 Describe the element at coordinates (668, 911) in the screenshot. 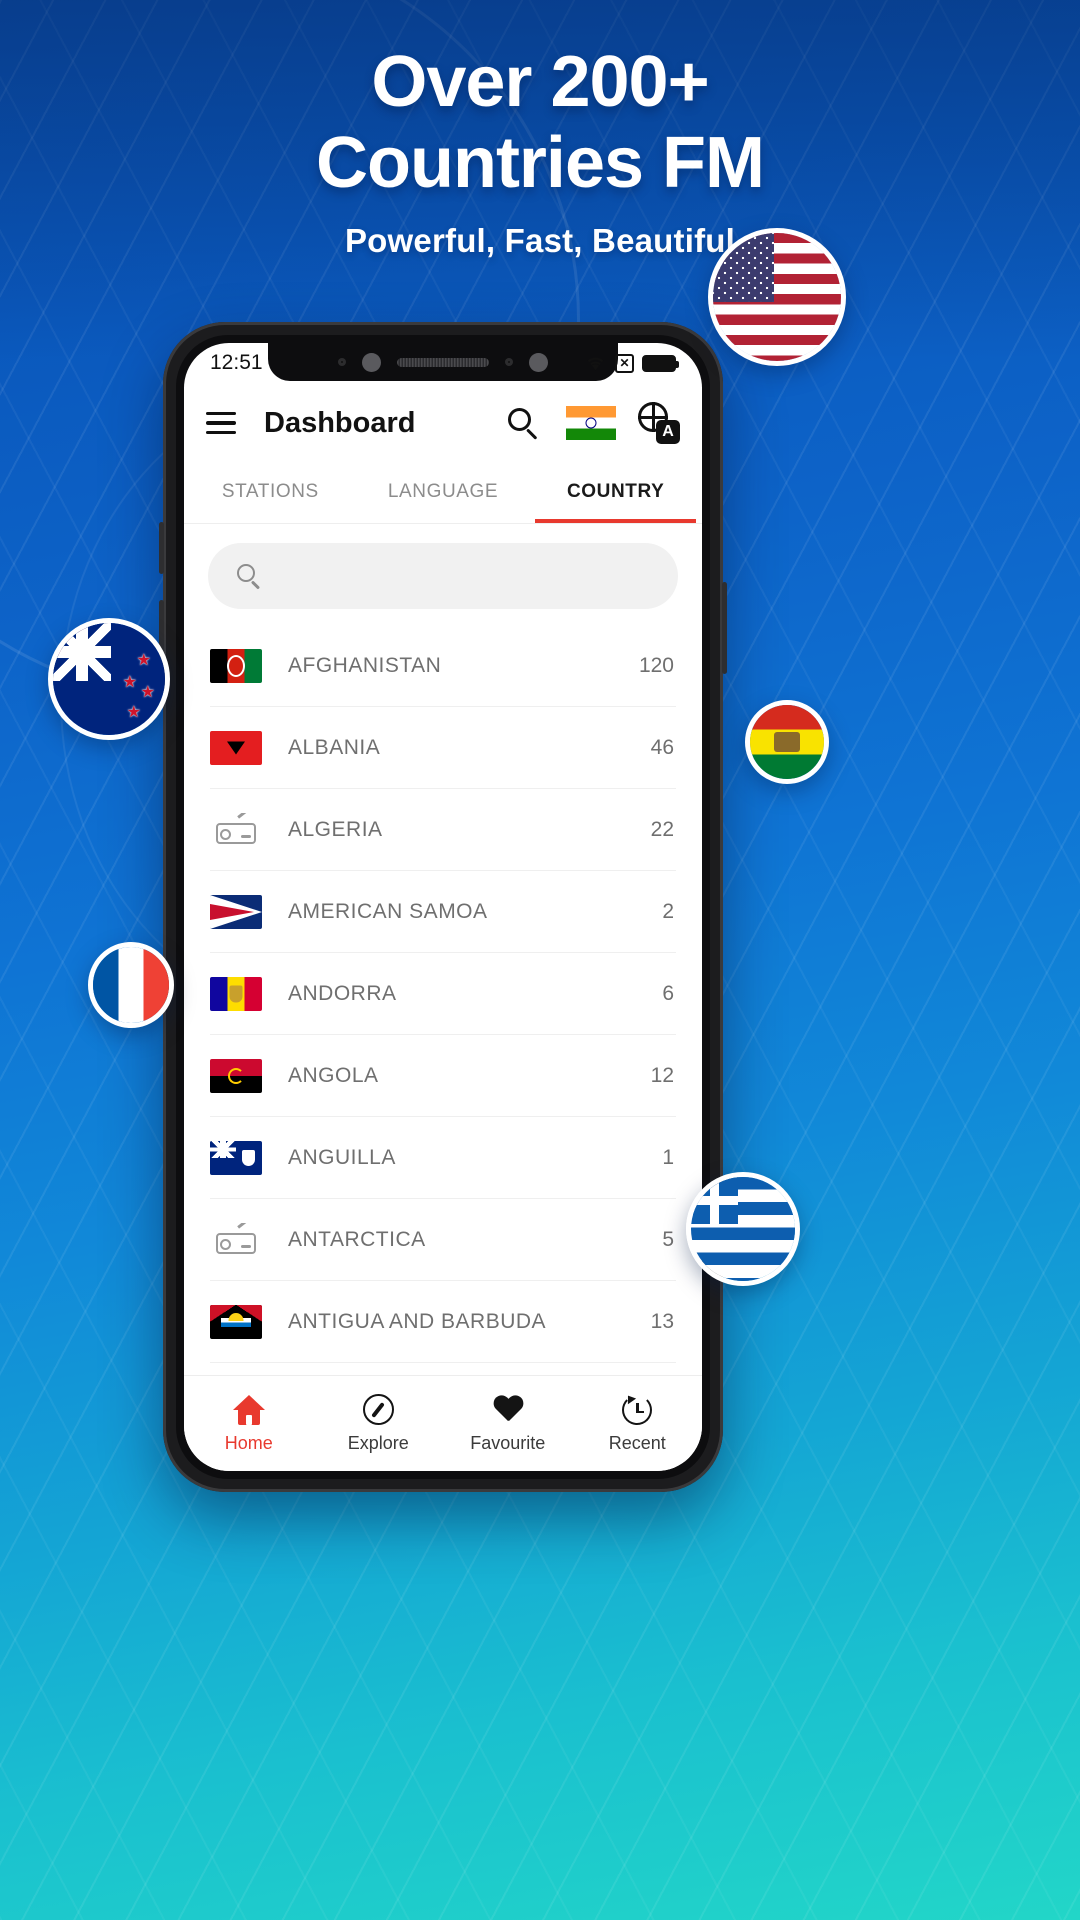

I see `station-count: 2` at that location.